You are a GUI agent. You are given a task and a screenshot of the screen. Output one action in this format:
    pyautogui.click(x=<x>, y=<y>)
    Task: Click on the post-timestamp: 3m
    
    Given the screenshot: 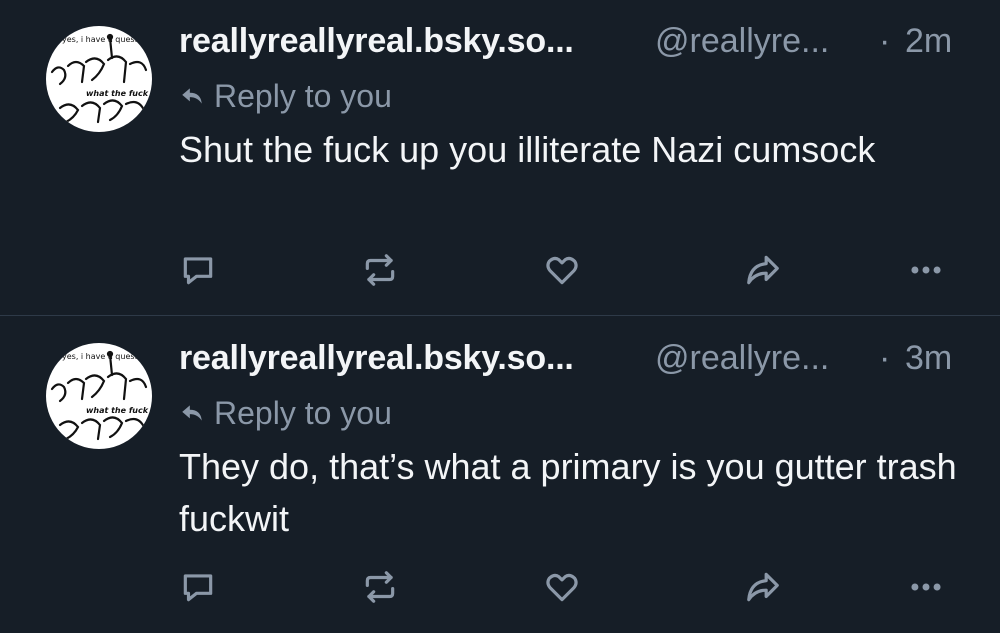 What is the action you would take?
    pyautogui.click(x=928, y=358)
    